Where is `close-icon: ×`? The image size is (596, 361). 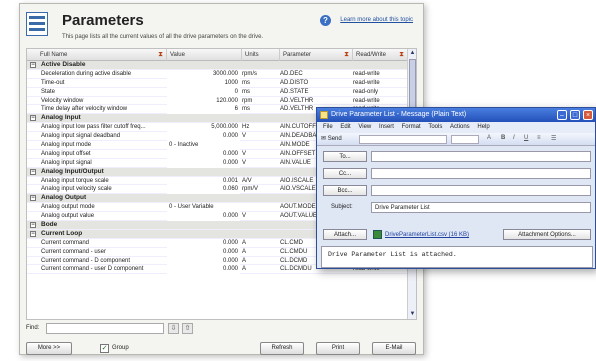 close-icon: × is located at coordinates (588, 115).